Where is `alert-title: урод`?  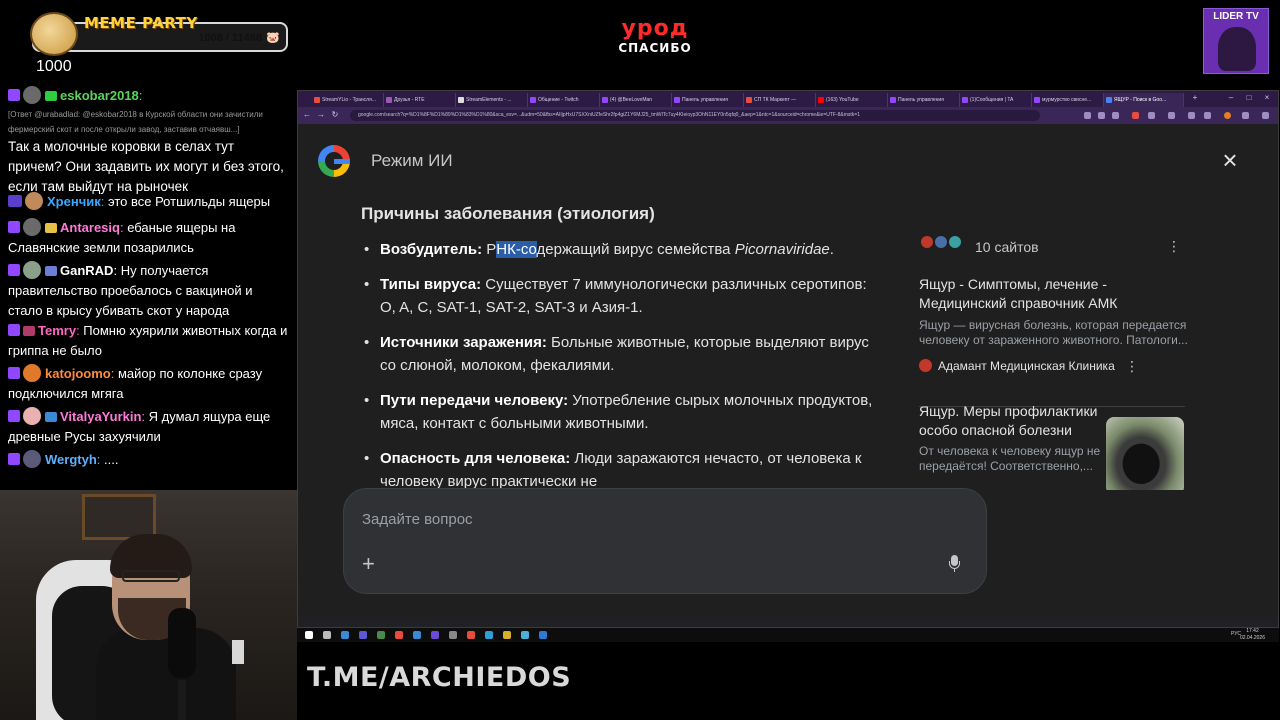
alert-title: урод is located at coordinates (655, 28).